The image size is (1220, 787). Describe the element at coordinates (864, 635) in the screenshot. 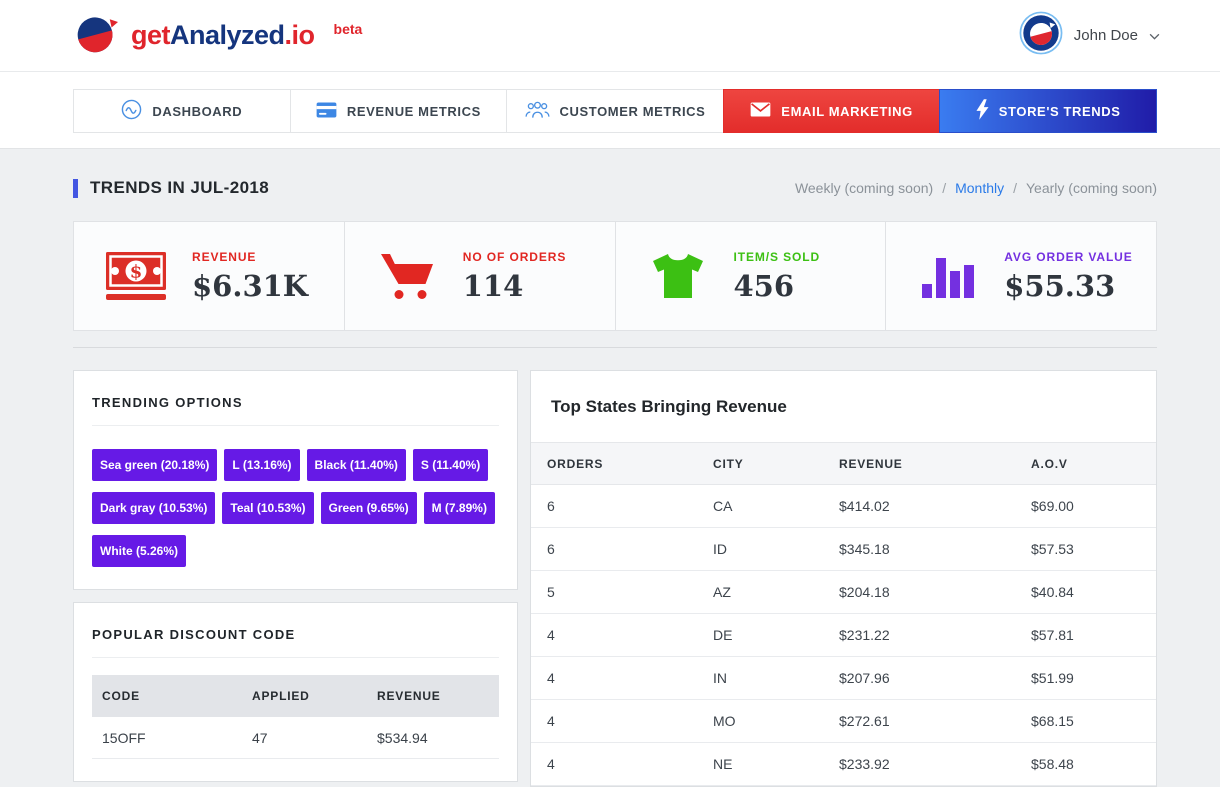

I see `cell-revenue: $231.22` at that location.